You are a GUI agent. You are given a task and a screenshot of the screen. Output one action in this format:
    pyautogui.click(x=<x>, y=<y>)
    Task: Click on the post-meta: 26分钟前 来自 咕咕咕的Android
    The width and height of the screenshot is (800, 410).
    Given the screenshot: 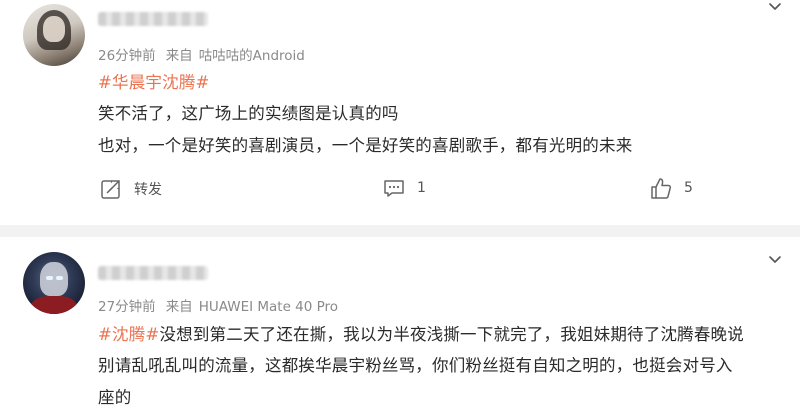 What is the action you would take?
    pyautogui.click(x=201, y=54)
    